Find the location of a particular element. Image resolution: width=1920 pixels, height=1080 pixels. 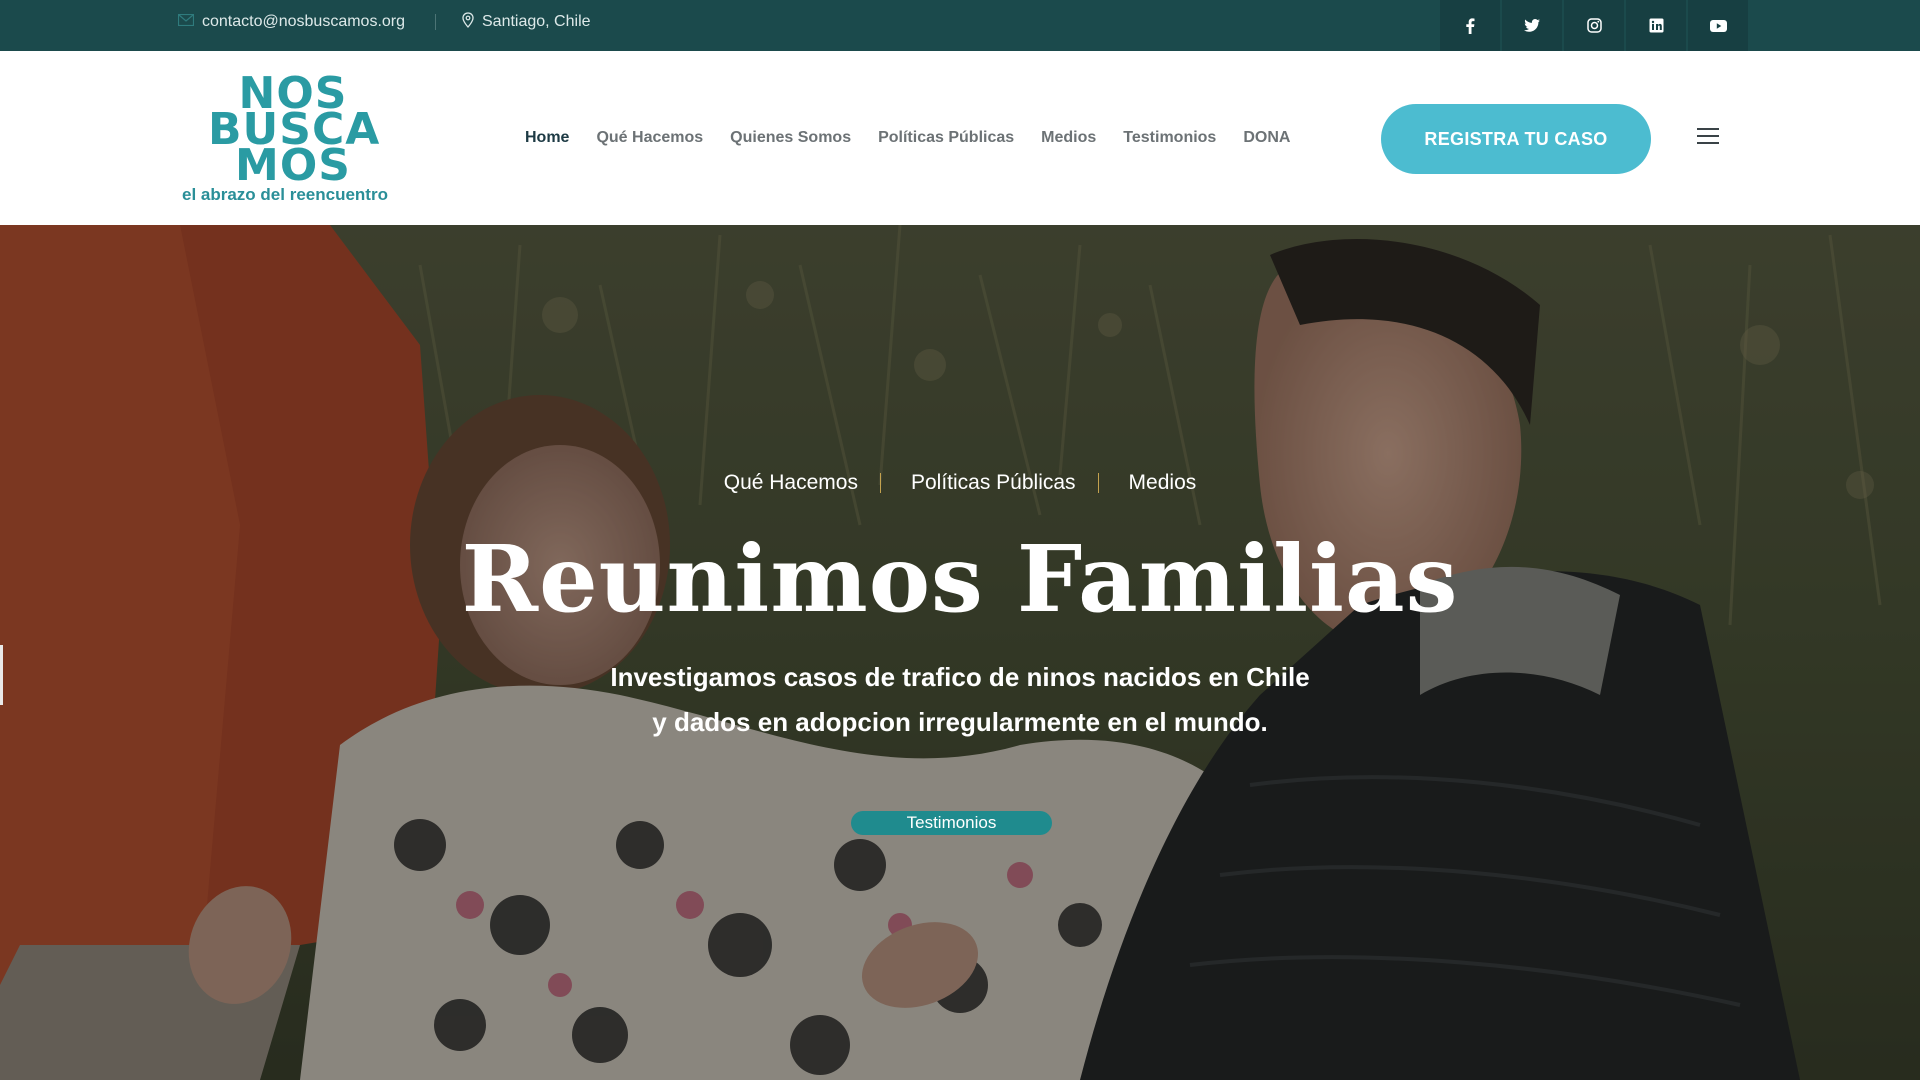

hero-link-medios: Medios is located at coordinates (1163, 483).